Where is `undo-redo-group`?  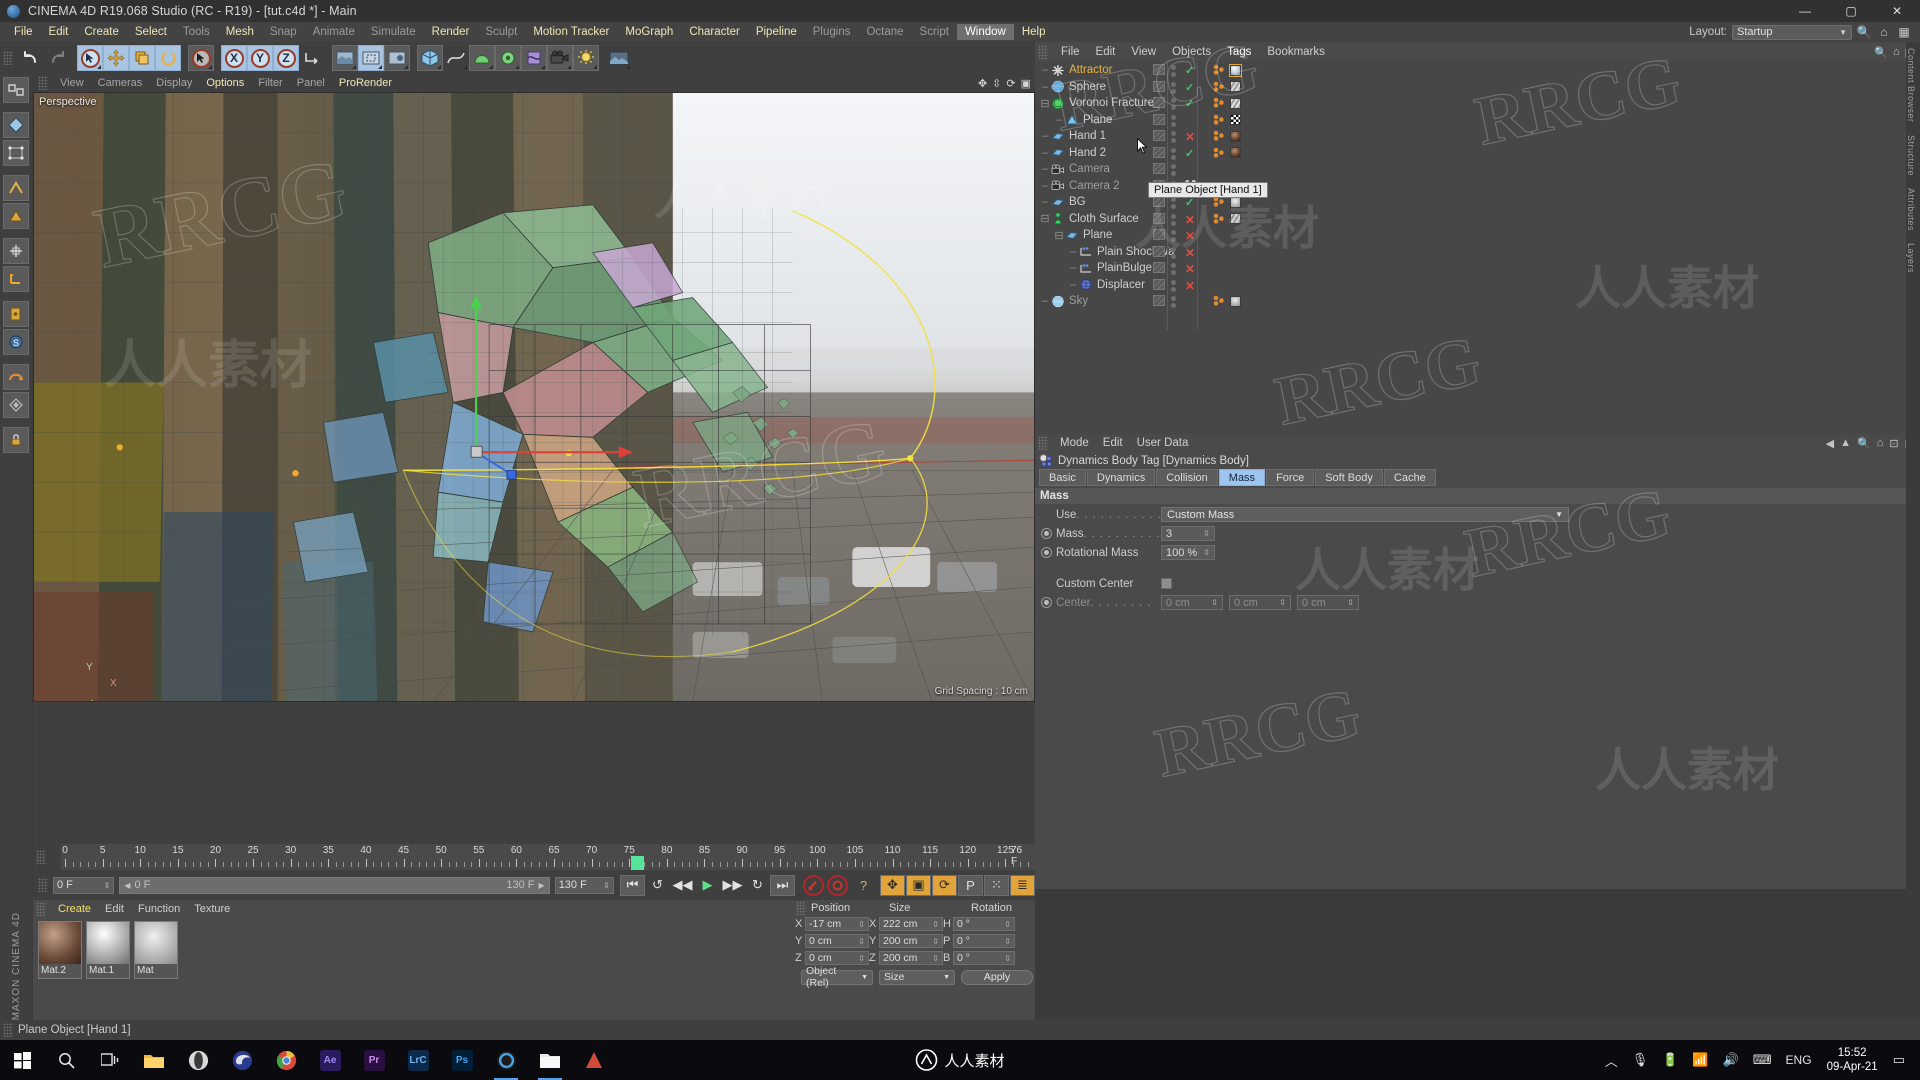 undo-redo-group is located at coordinates (44, 58).